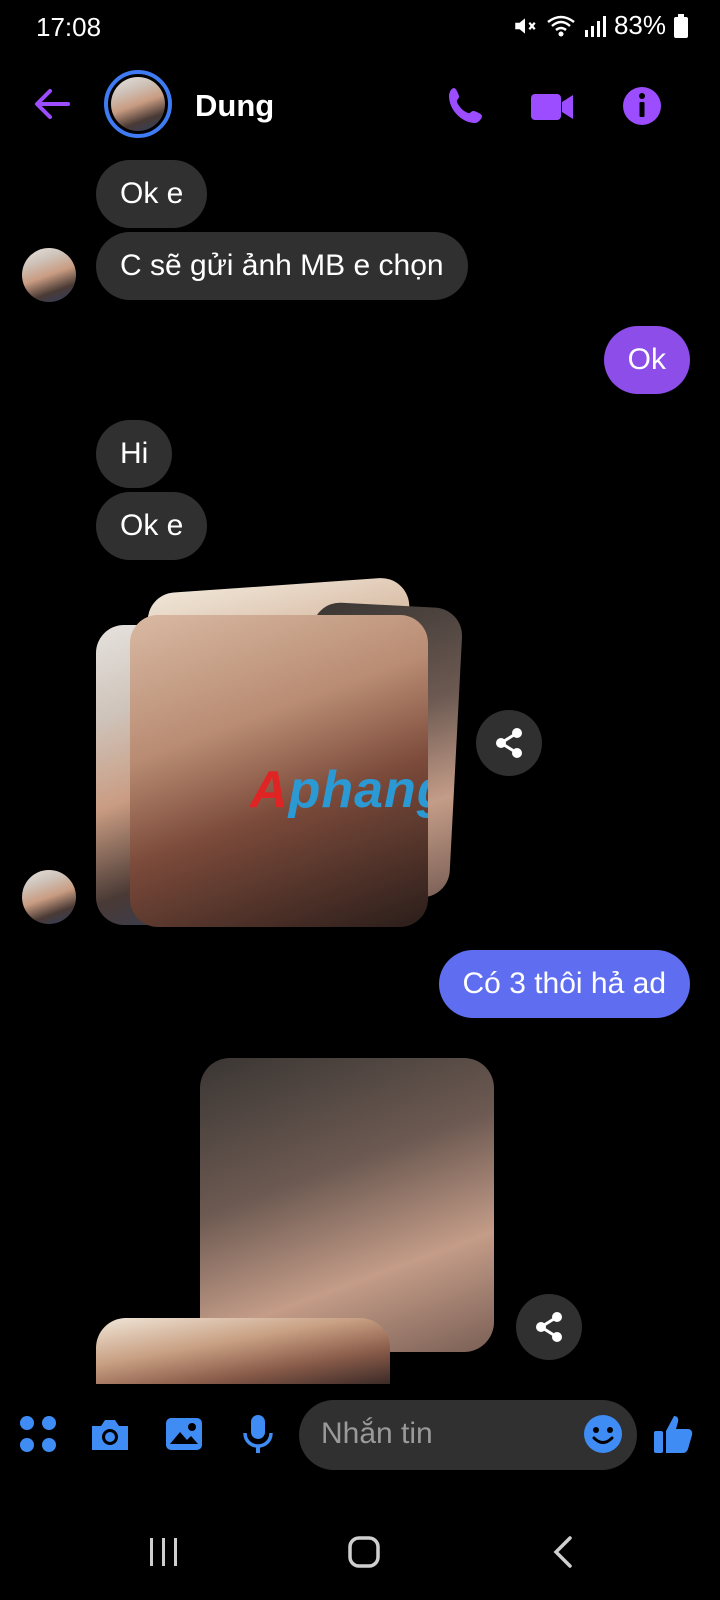 The width and height of the screenshot is (720, 1600). I want to click on photo-stack: Aphang, so click(280, 753).